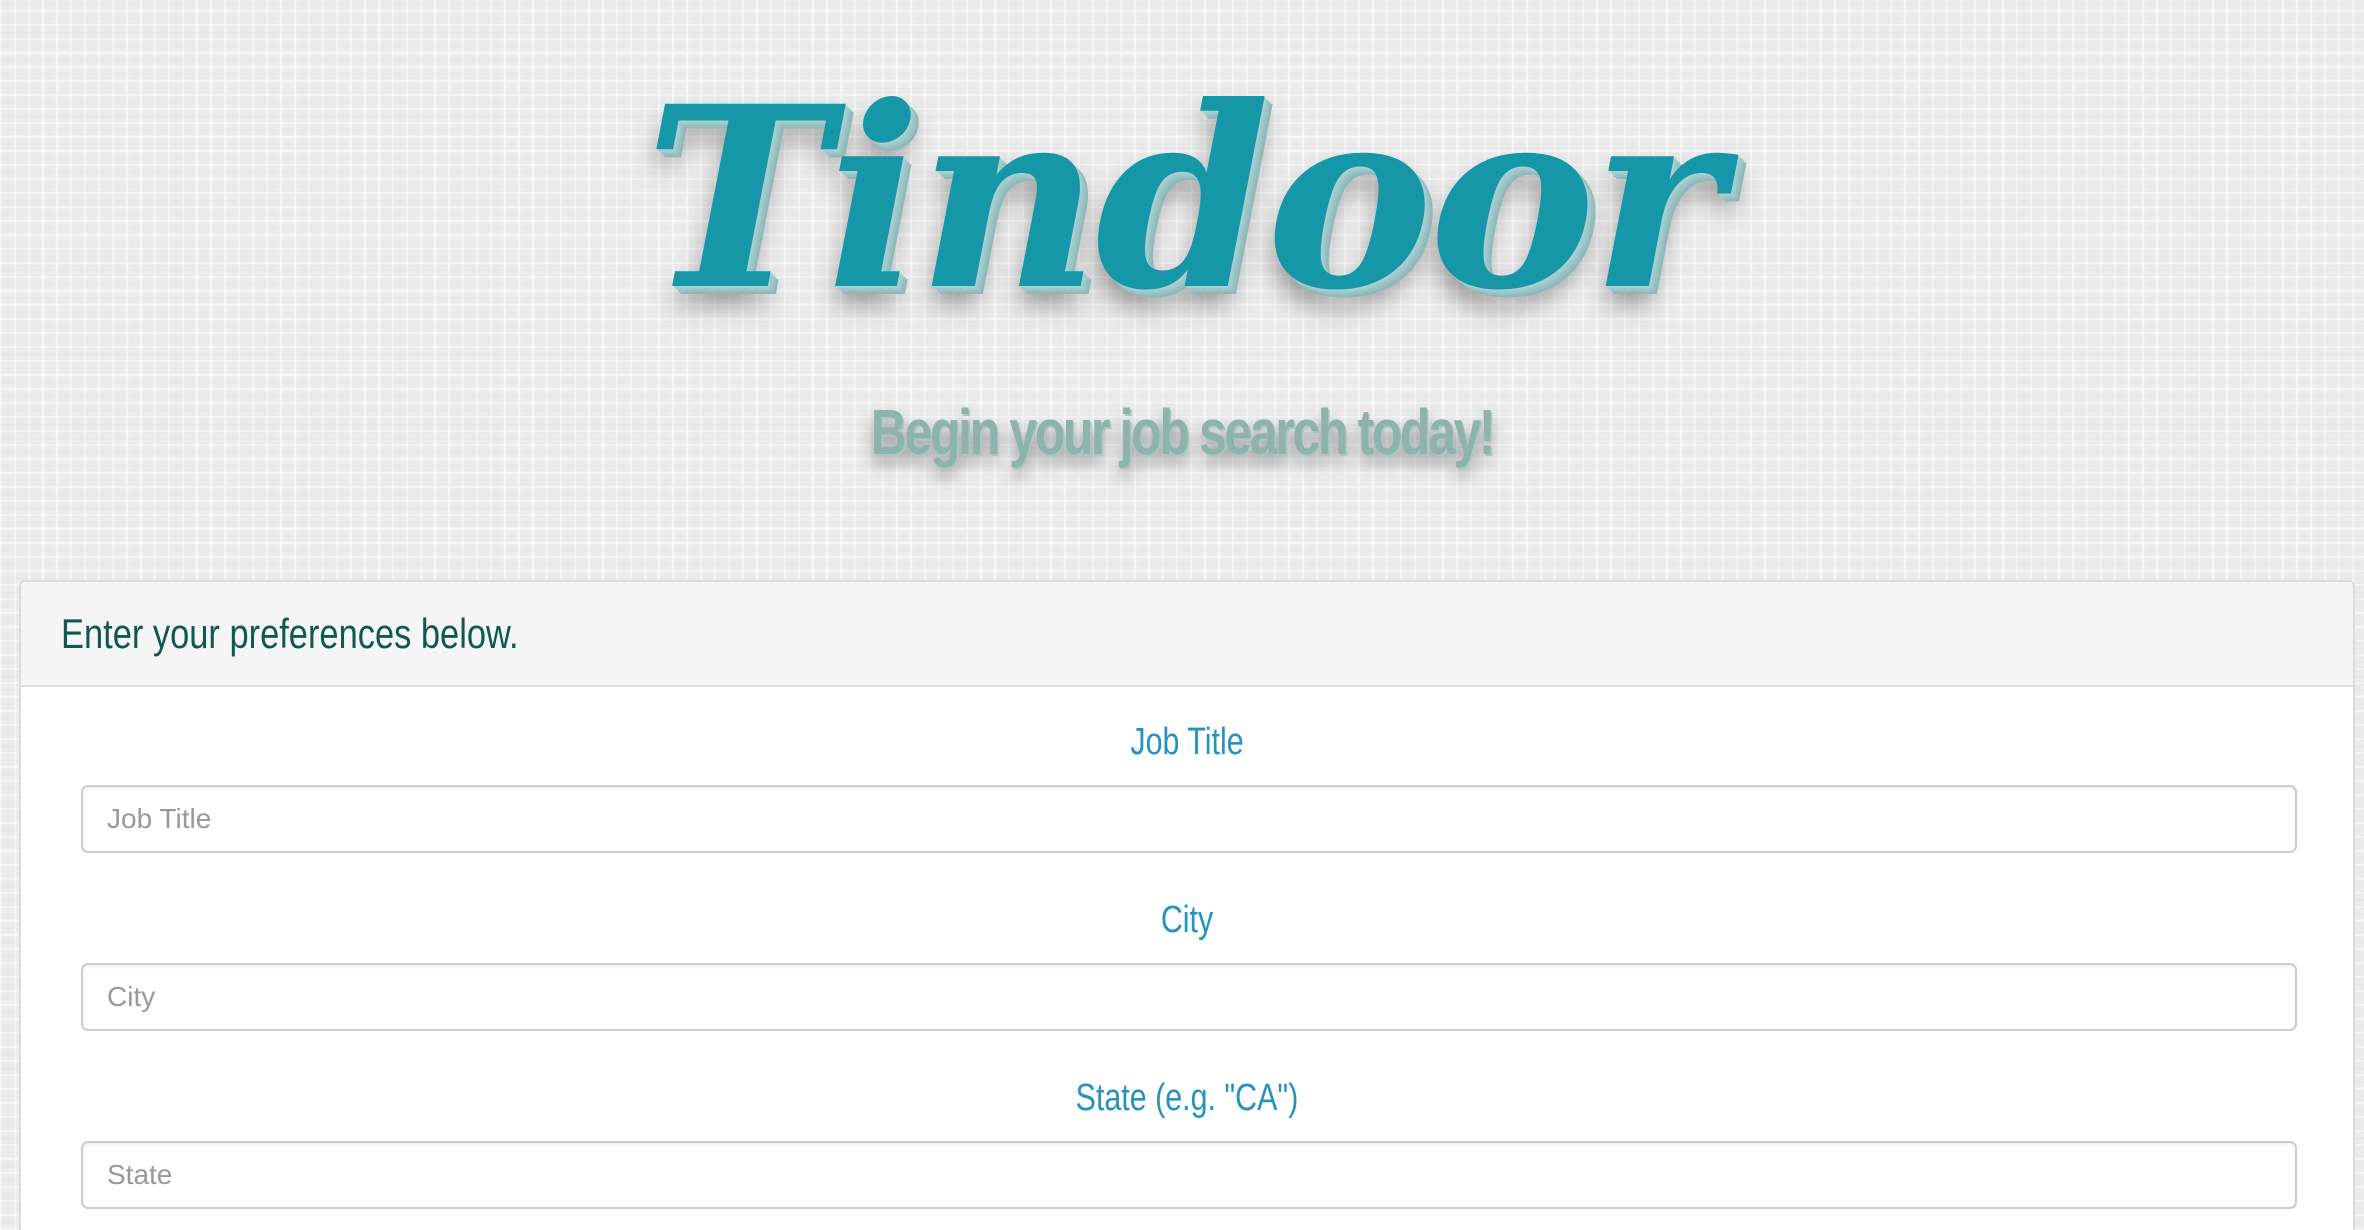 This screenshot has height=1230, width=2364. What do you see at coordinates (1187, 1098) in the screenshot?
I see `state-label: State (e.g. "CA")` at bounding box center [1187, 1098].